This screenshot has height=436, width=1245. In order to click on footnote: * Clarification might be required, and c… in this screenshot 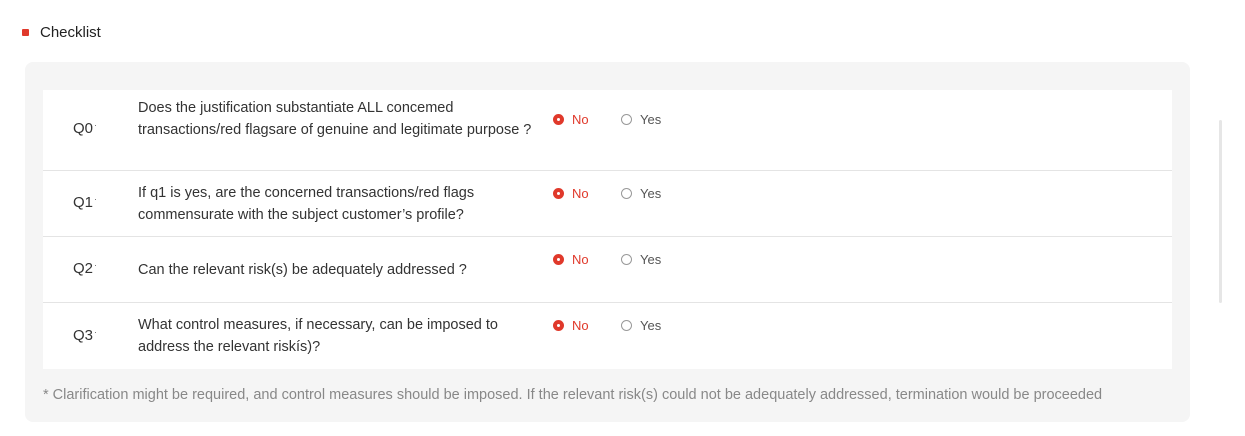, I will do `click(573, 395)`.